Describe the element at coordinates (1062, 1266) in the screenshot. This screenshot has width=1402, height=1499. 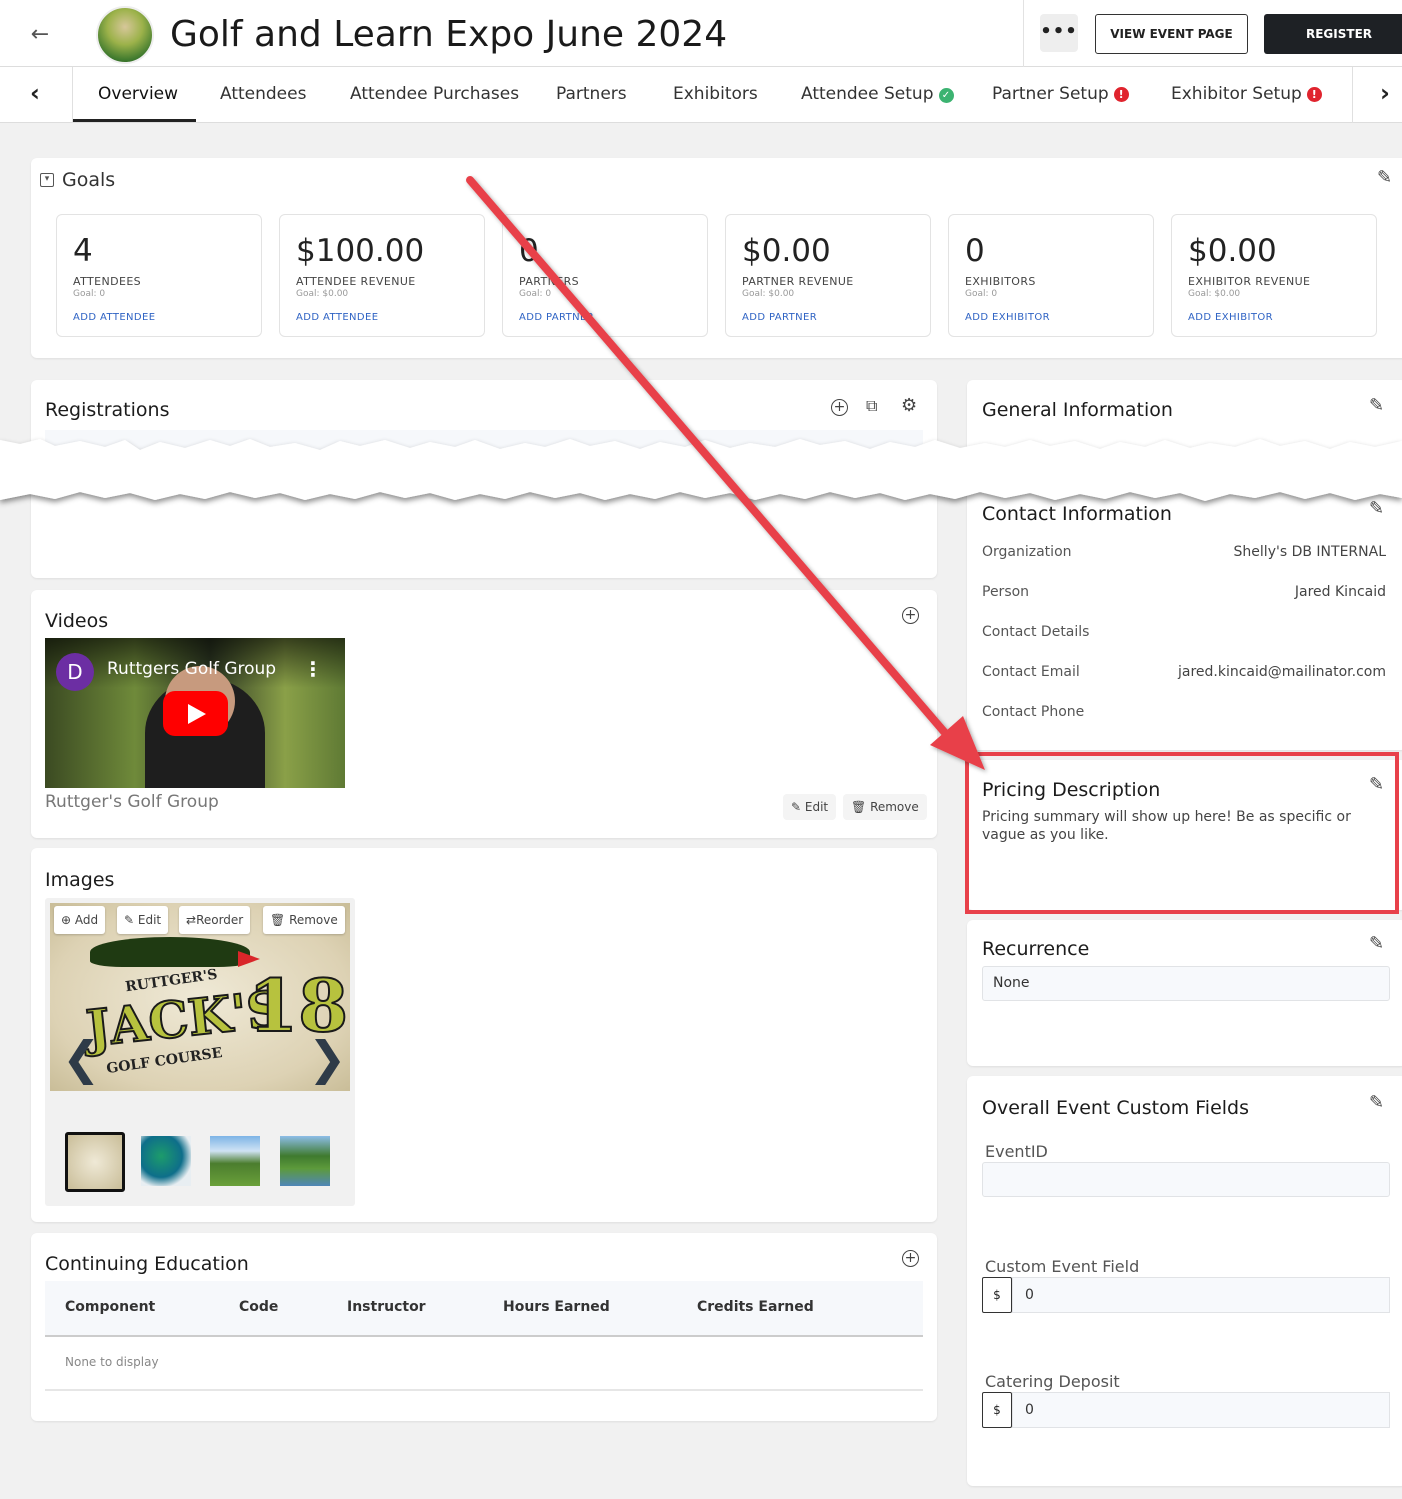
I see `custom-event-field-label: Custom Event Field` at that location.